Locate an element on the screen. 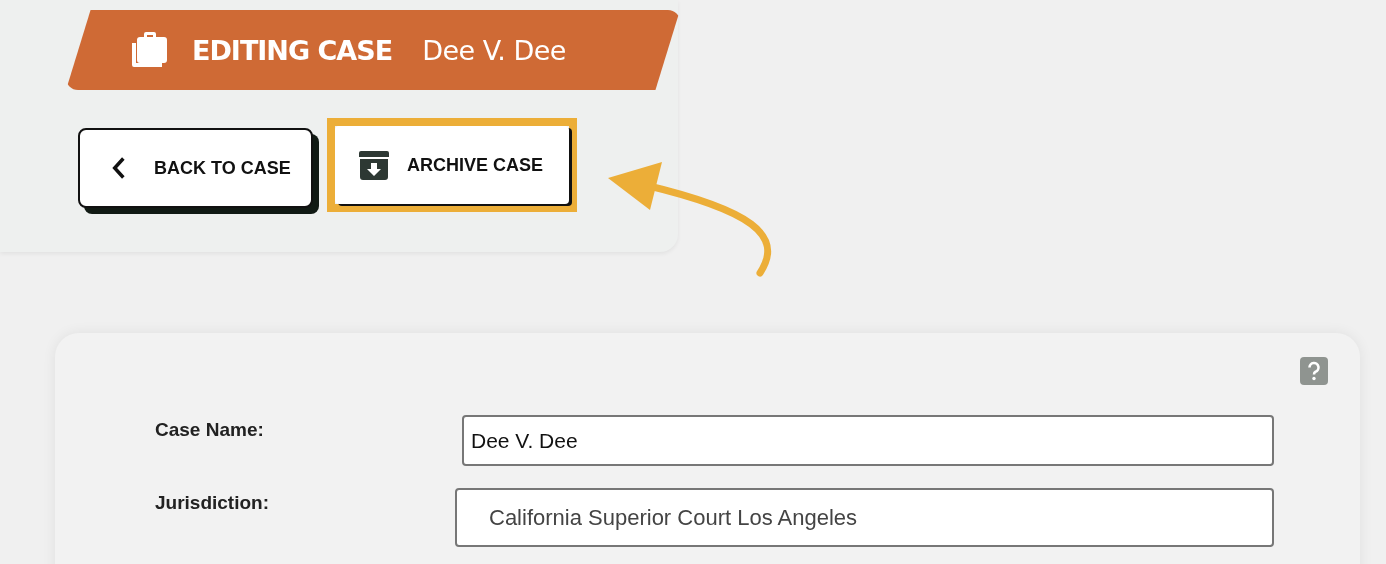  case-name: Dee V. Dee is located at coordinates (494, 50).